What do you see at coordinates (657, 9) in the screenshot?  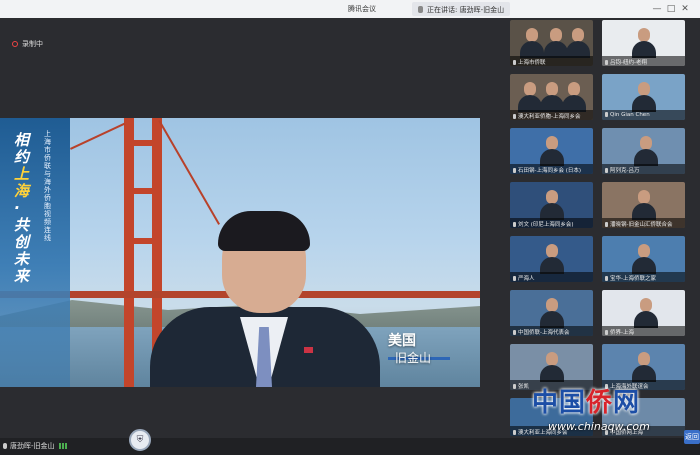 I see `minimize-button: —` at bounding box center [657, 9].